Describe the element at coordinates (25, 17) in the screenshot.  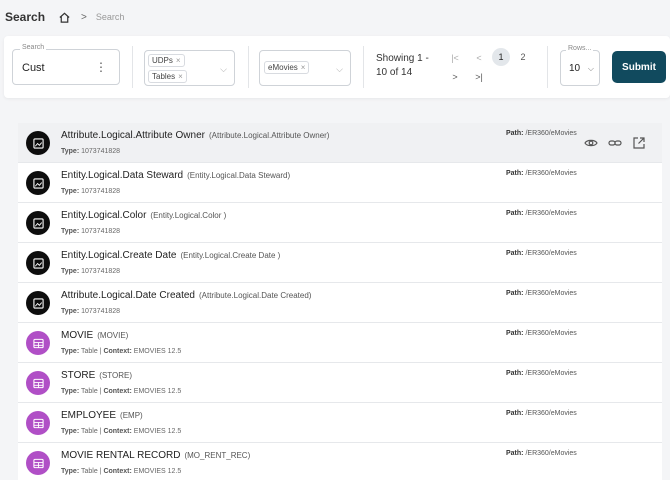
I see `page-title: Search` at that location.